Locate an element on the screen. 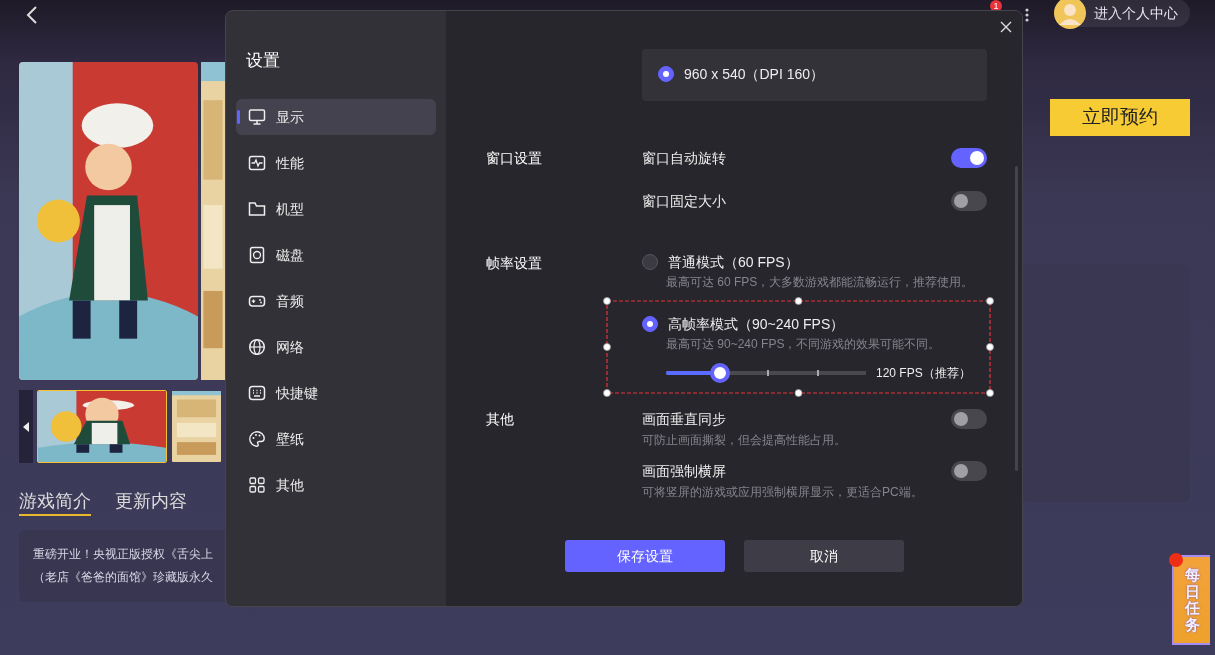 This screenshot has width=1215, height=655. setting-label: 窗口自动旋转 is located at coordinates (684, 158).